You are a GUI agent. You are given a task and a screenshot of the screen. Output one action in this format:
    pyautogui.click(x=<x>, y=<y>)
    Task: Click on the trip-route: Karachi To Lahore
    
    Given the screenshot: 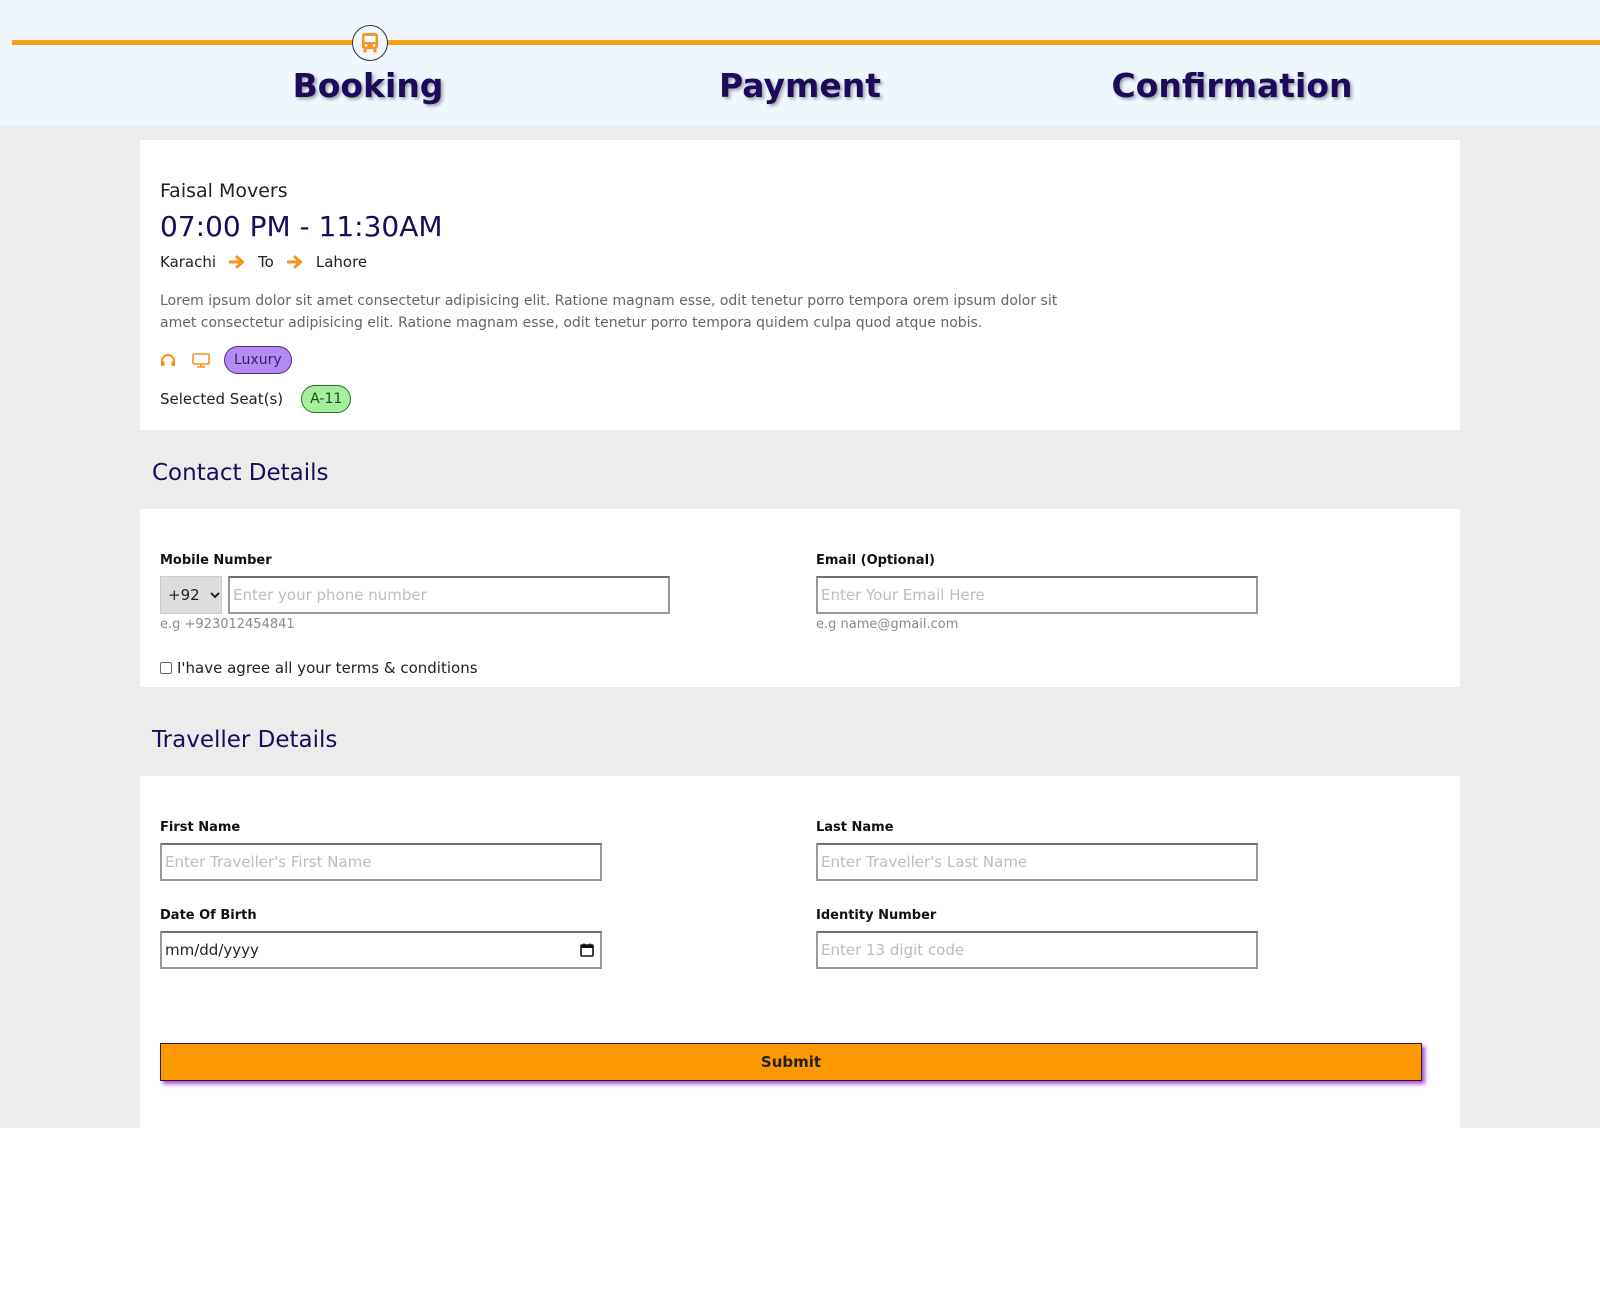 What is the action you would take?
    pyautogui.click(x=263, y=262)
    